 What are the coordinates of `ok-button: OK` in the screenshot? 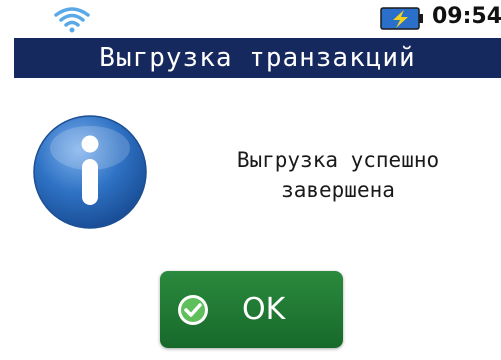 It's located at (251, 309).